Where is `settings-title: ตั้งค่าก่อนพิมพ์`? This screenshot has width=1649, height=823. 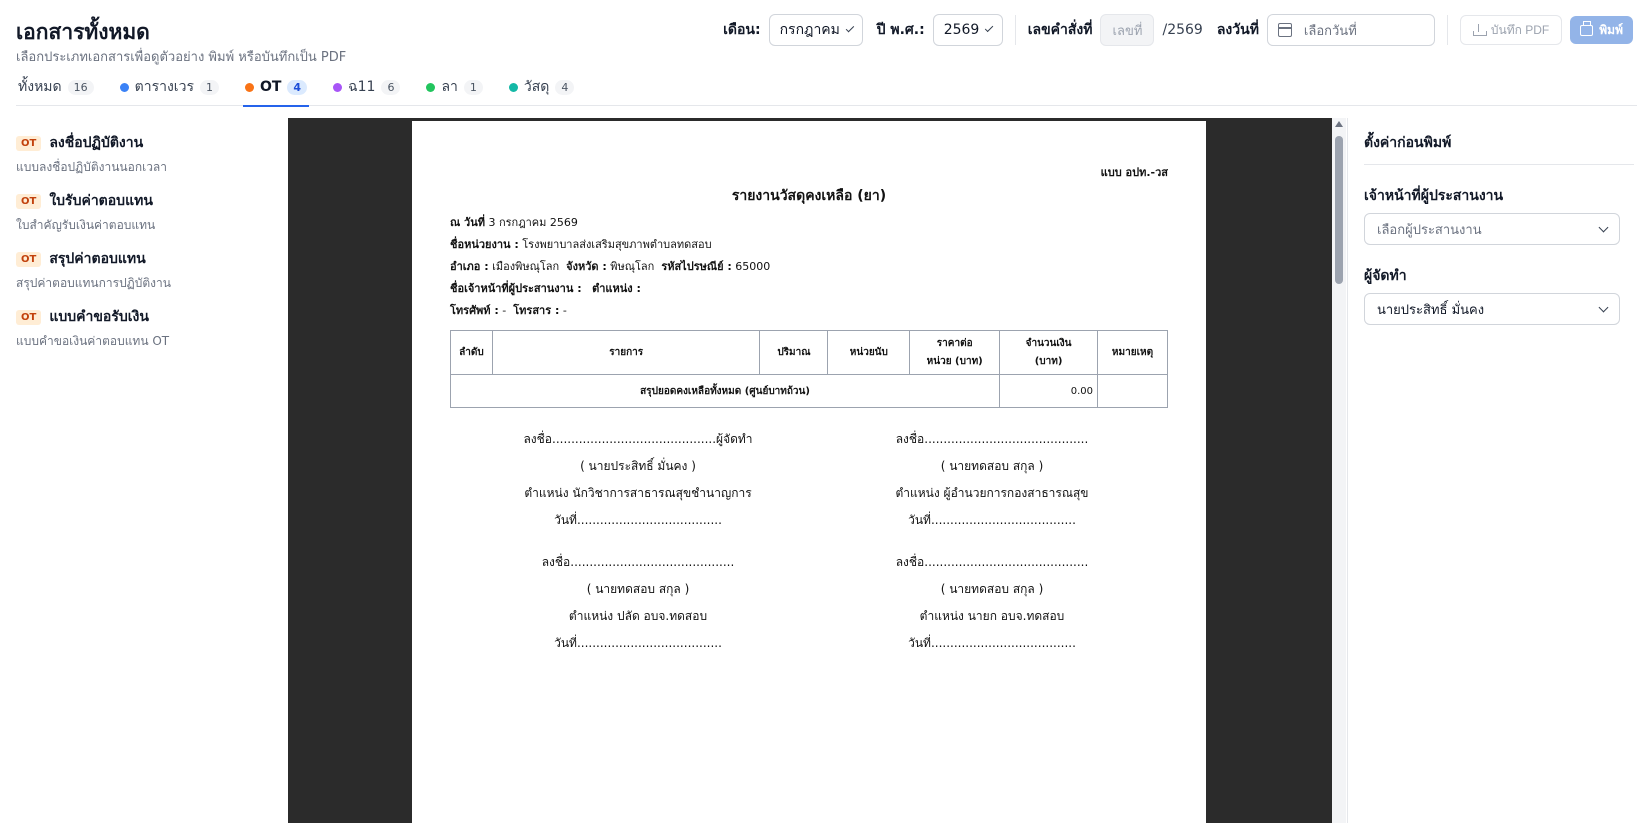 settings-title: ตั้งค่าก่อนพิมพ์ is located at coordinates (1499, 148).